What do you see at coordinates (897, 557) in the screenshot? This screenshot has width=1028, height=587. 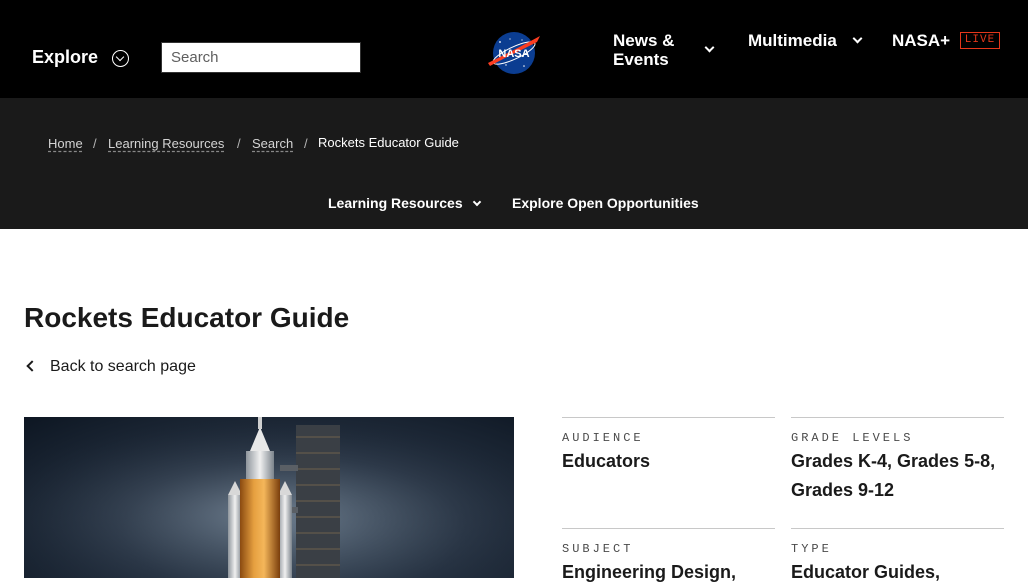 I see `type-meta: TYPE Educator Guides,` at bounding box center [897, 557].